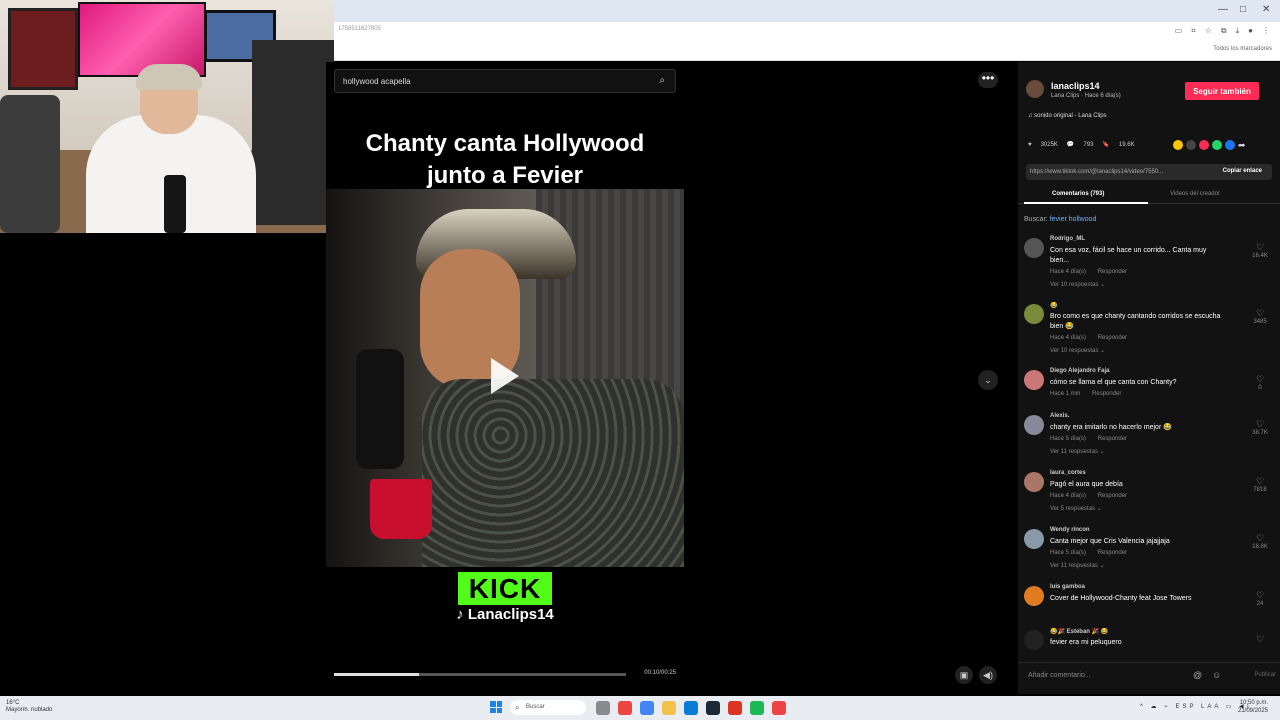  I want to click on edge-icon, so click(691, 708).